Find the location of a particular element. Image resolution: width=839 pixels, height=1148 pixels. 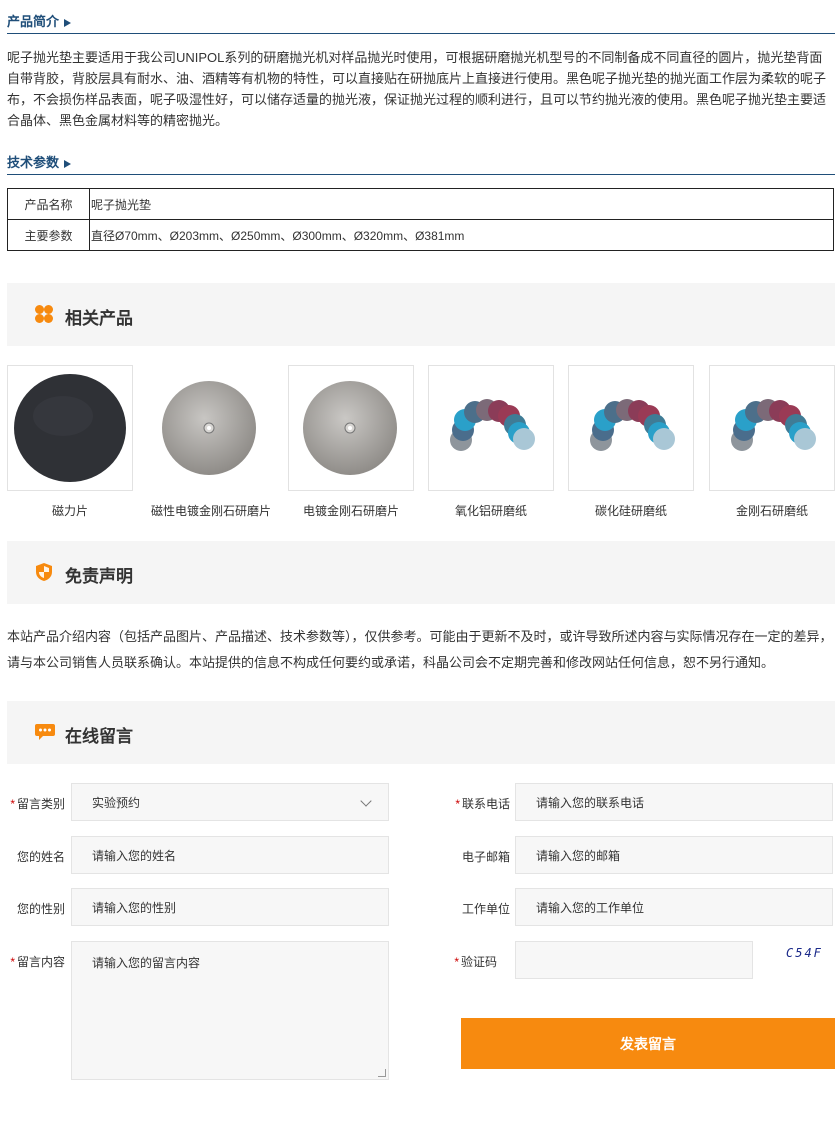

product-name: 磁性电镀金刚石研磨片 is located at coordinates (211, 510).